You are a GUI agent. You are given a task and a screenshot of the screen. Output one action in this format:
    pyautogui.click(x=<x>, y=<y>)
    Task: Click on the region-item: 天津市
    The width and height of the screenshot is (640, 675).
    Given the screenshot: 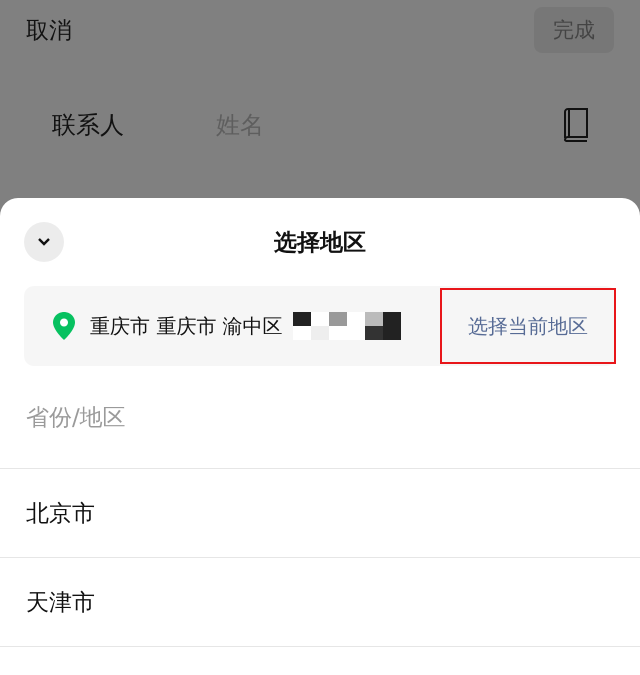 What is the action you would take?
    pyautogui.click(x=320, y=602)
    